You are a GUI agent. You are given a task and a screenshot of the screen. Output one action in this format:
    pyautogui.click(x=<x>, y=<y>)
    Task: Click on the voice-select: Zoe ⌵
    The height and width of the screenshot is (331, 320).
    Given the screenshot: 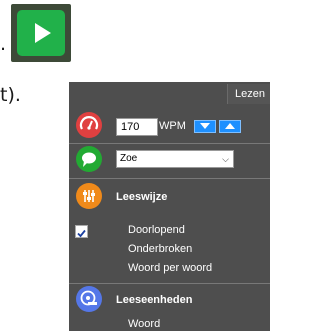 What is the action you would take?
    pyautogui.click(x=175, y=159)
    